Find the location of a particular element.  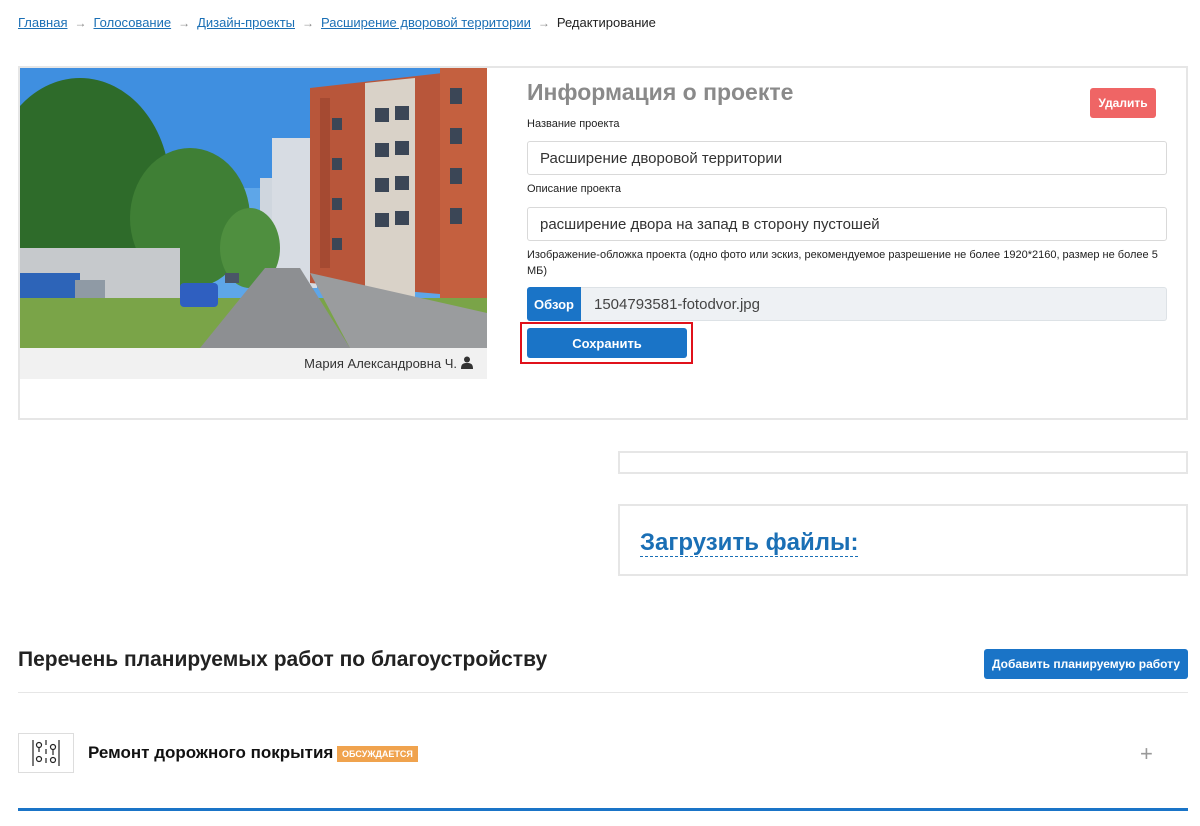

user-icon is located at coordinates (467, 364).